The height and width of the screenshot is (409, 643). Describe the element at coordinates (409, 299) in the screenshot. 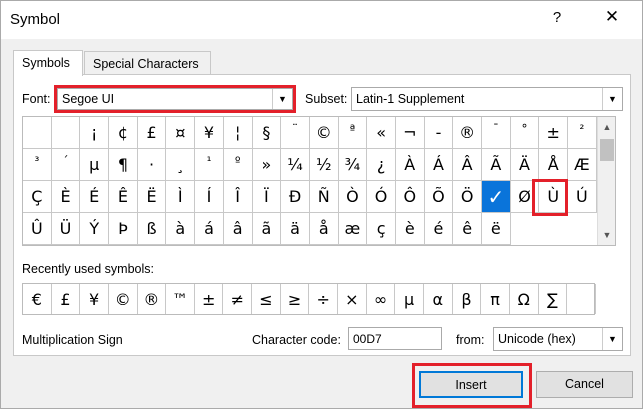

I see `recent-symbol-cell: µ` at that location.